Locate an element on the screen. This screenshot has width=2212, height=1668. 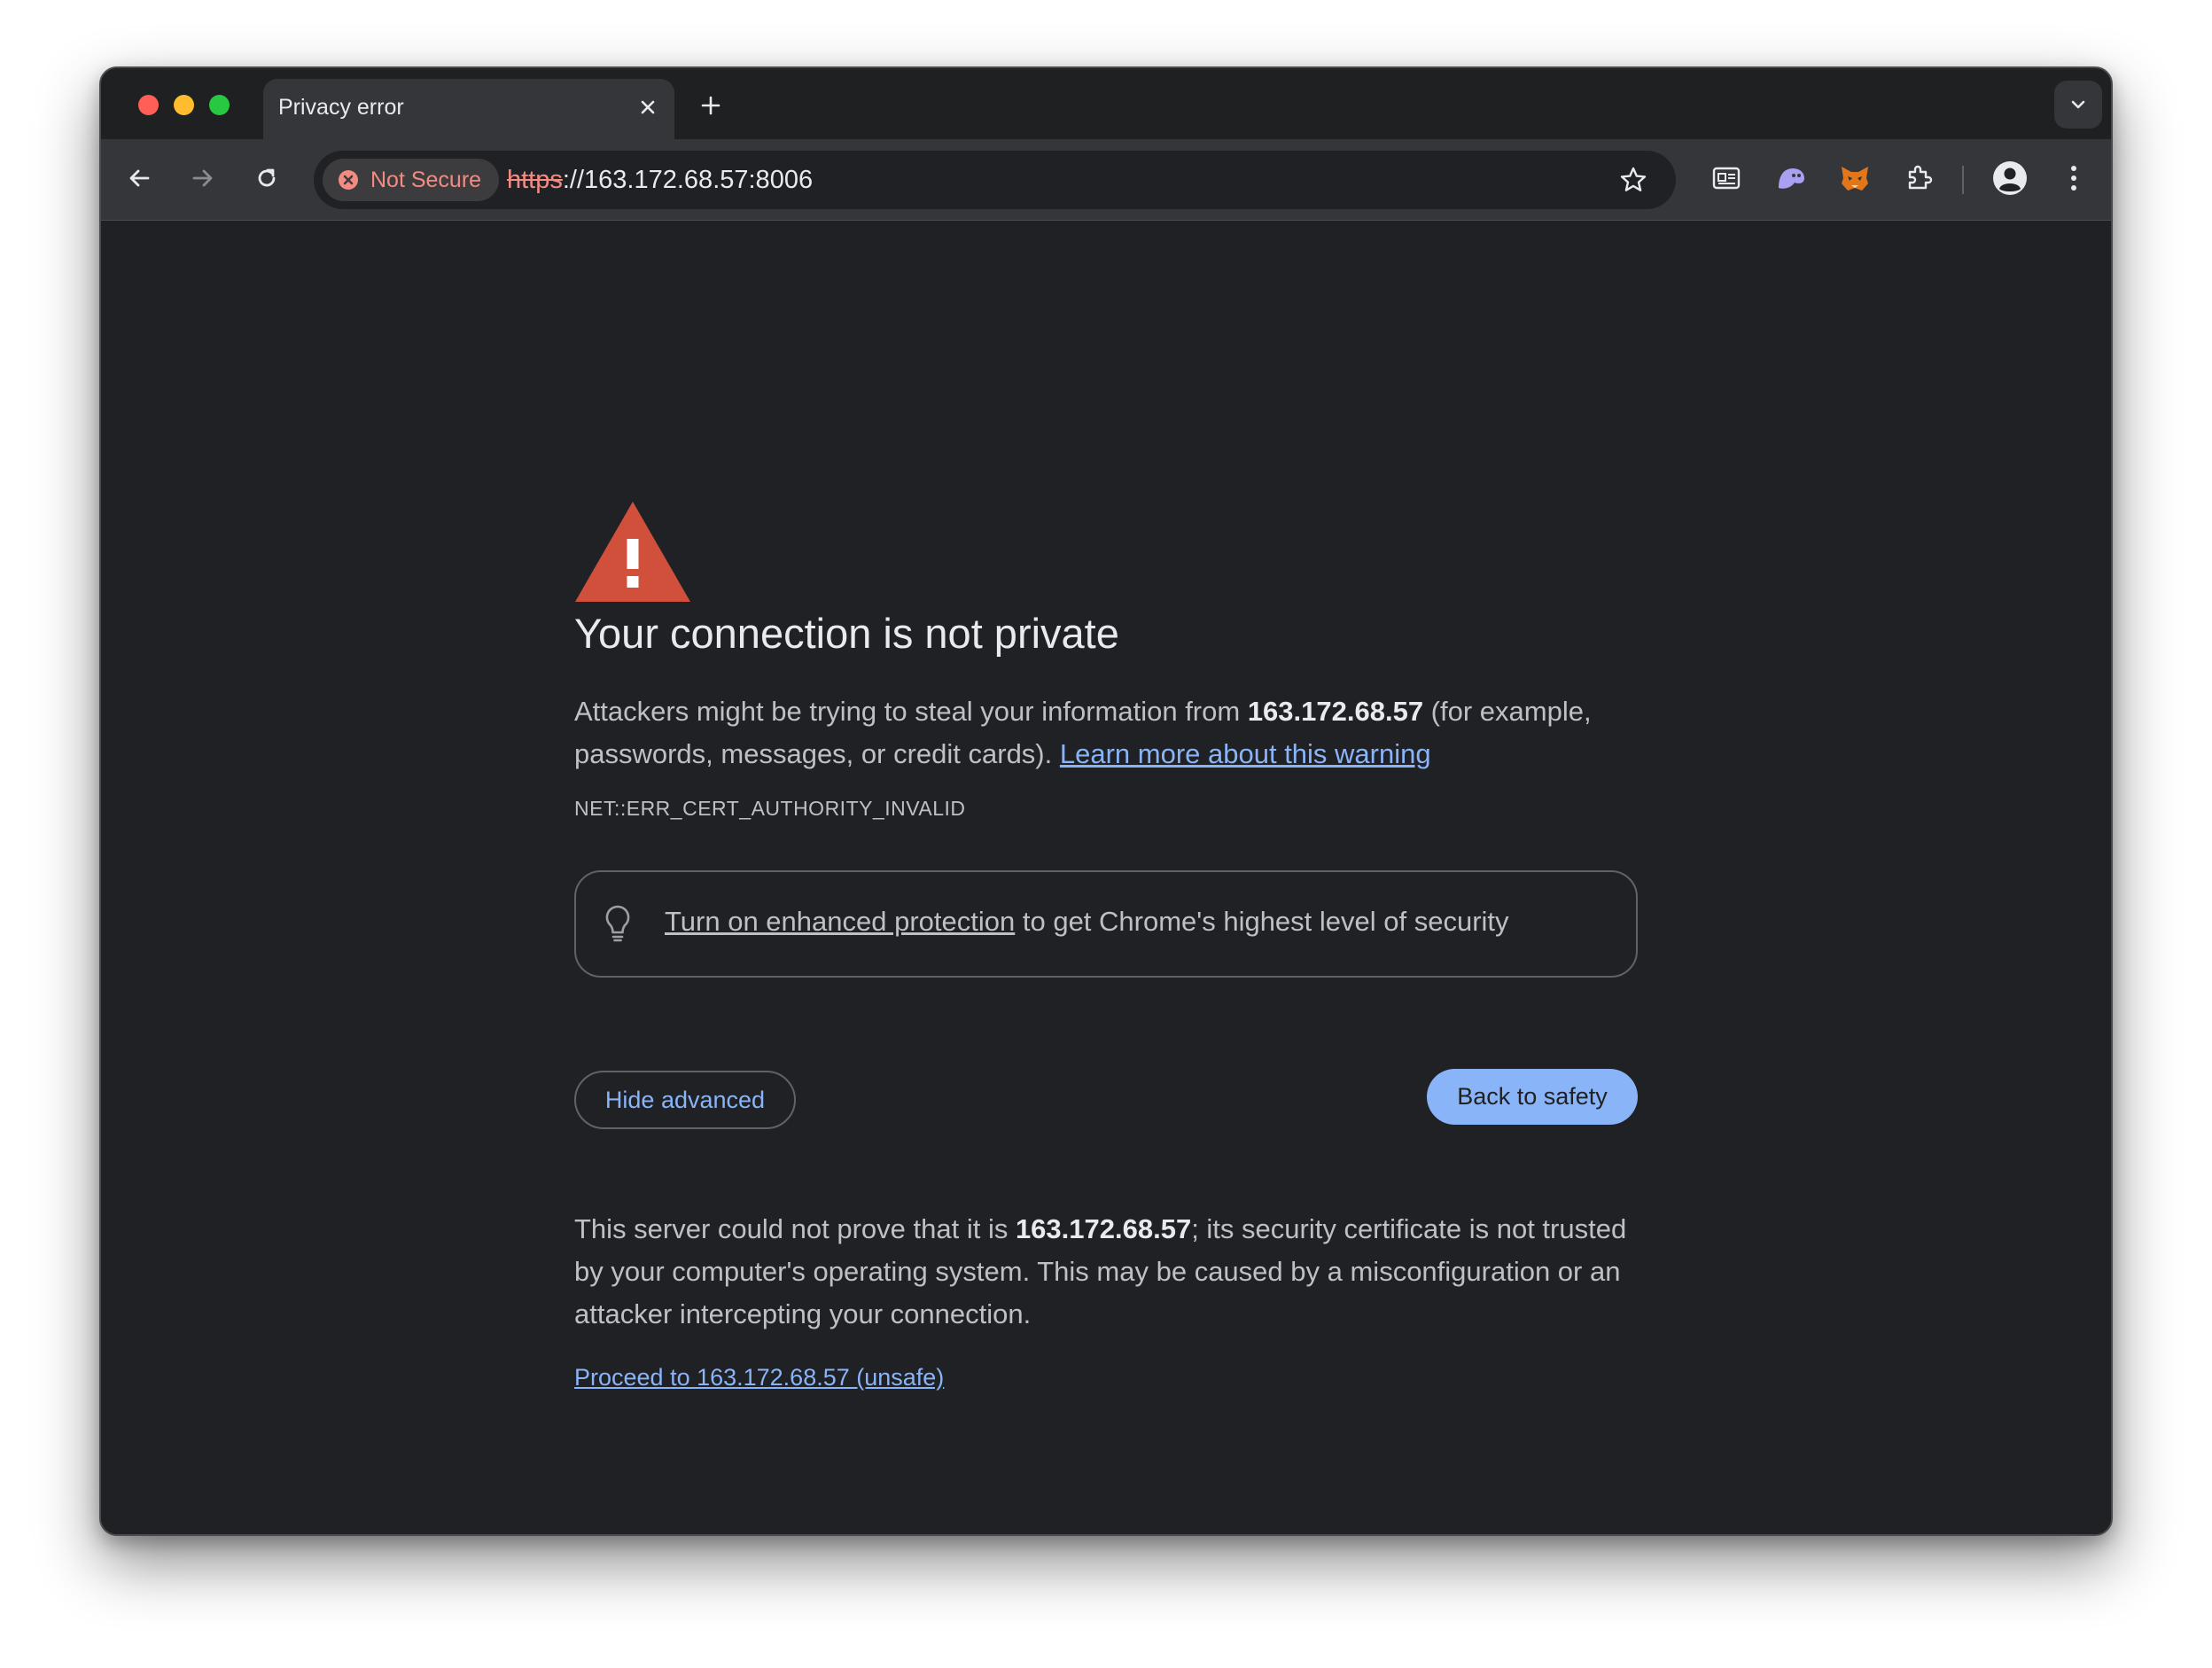
star-icon is located at coordinates (1633, 179).